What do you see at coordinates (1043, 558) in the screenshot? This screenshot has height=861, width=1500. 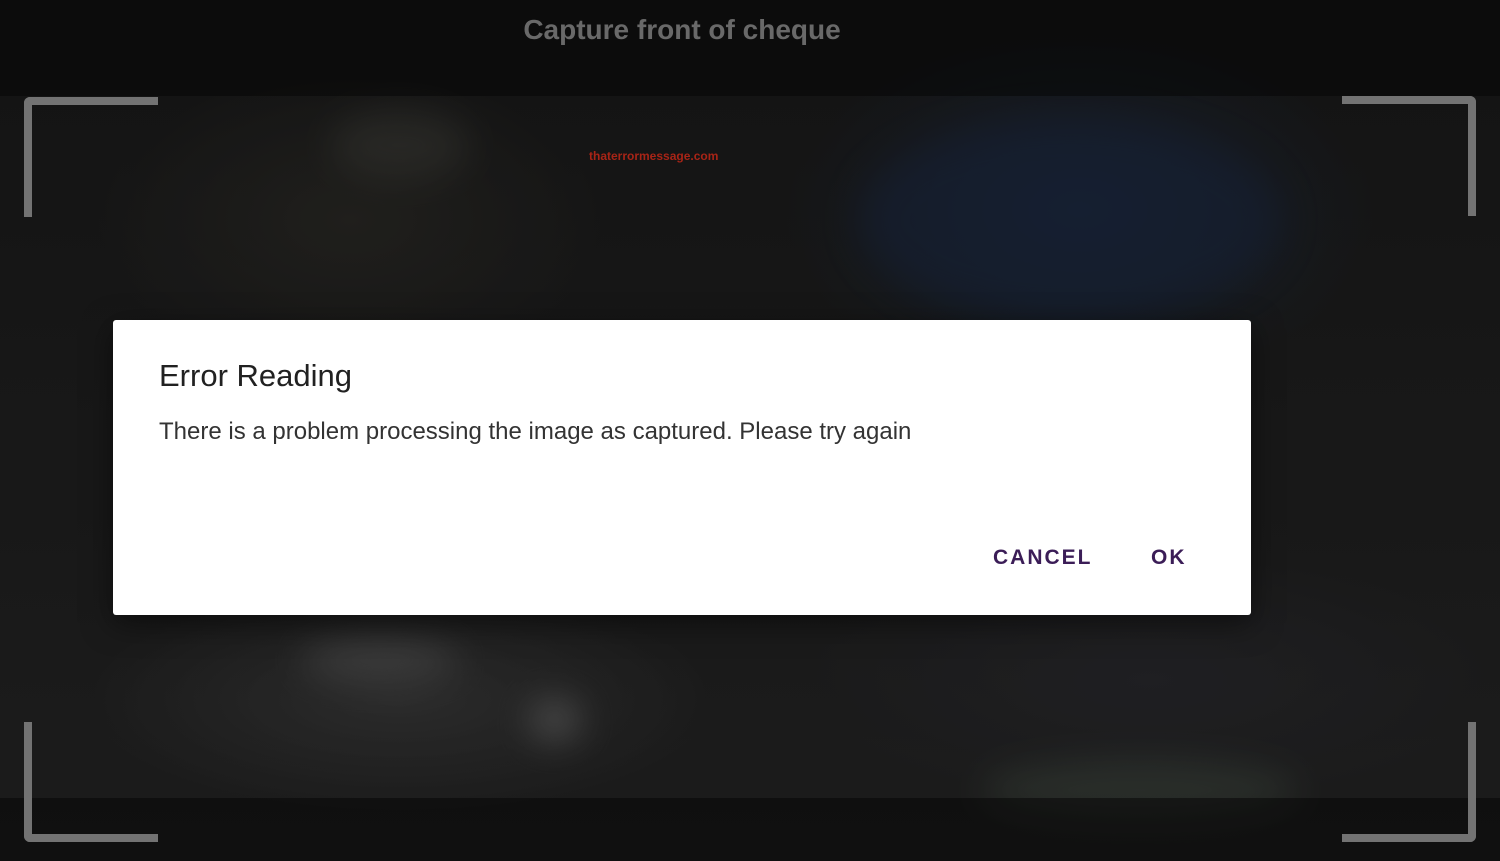 I see `cancel-button: CANCEL` at bounding box center [1043, 558].